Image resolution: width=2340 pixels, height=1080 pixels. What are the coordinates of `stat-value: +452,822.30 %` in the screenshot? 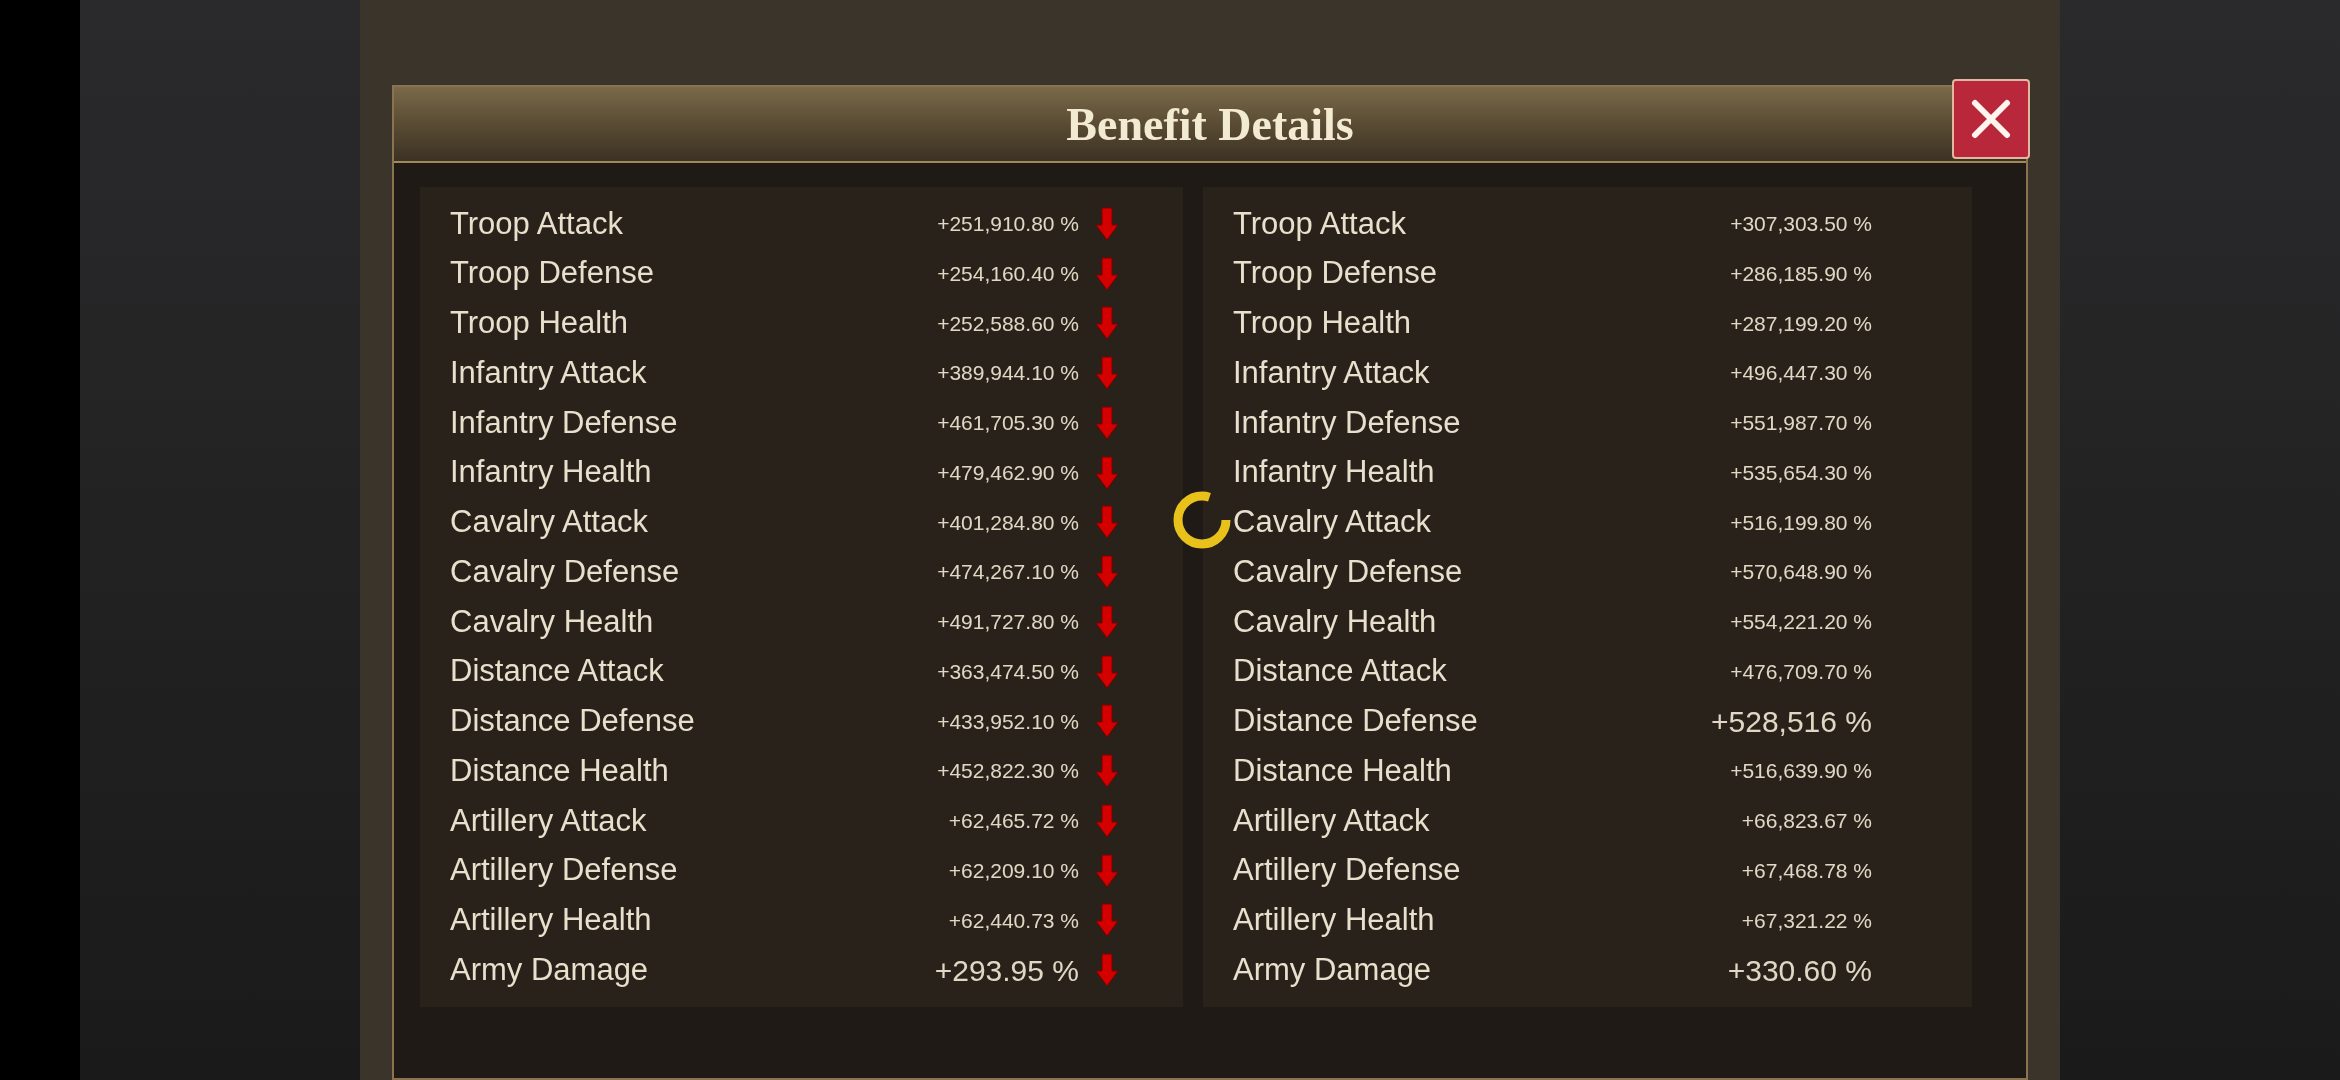 It's located at (1008, 771).